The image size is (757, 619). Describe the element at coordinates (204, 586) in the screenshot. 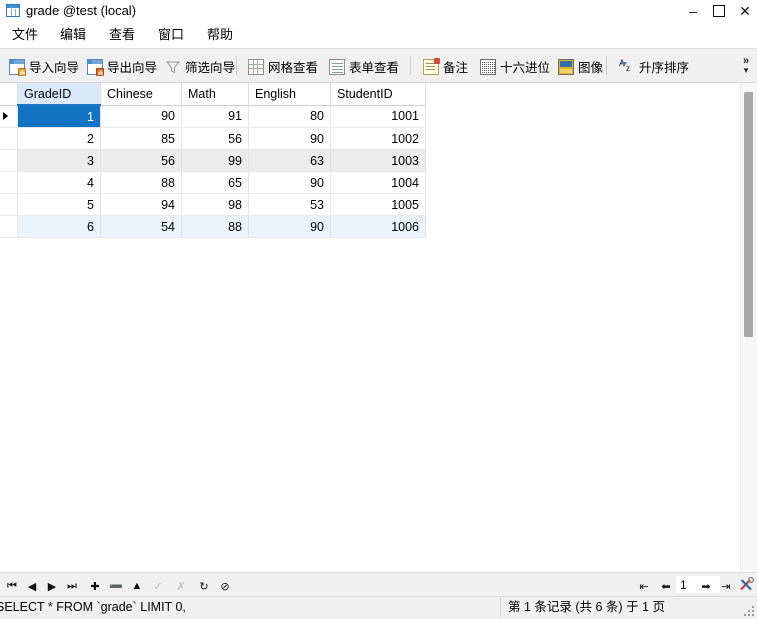

I see `refresh-button: ↻` at that location.